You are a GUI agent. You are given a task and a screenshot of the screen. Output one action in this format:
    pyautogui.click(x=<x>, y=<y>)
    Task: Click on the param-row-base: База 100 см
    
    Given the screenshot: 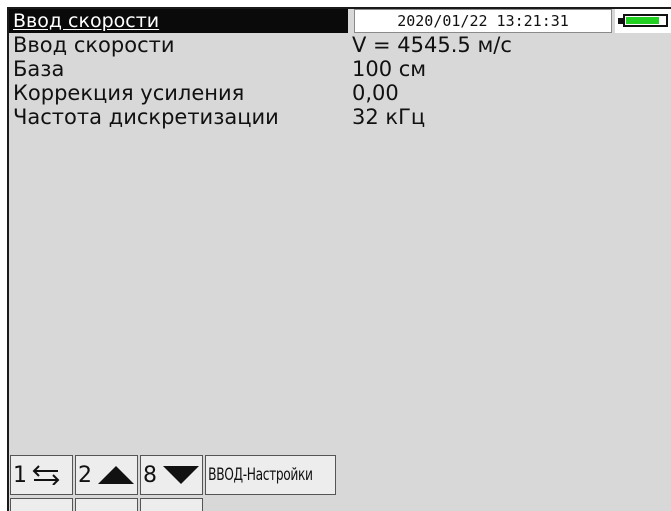 What is the action you would take?
    pyautogui.click(x=340, y=69)
    